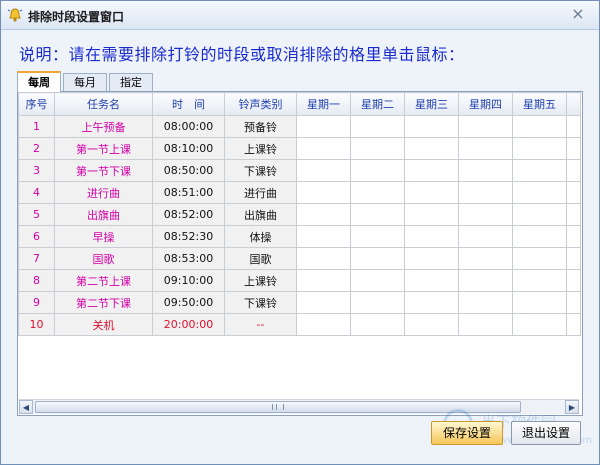  What do you see at coordinates (578, 14) in the screenshot?
I see `close-button: ×` at bounding box center [578, 14].